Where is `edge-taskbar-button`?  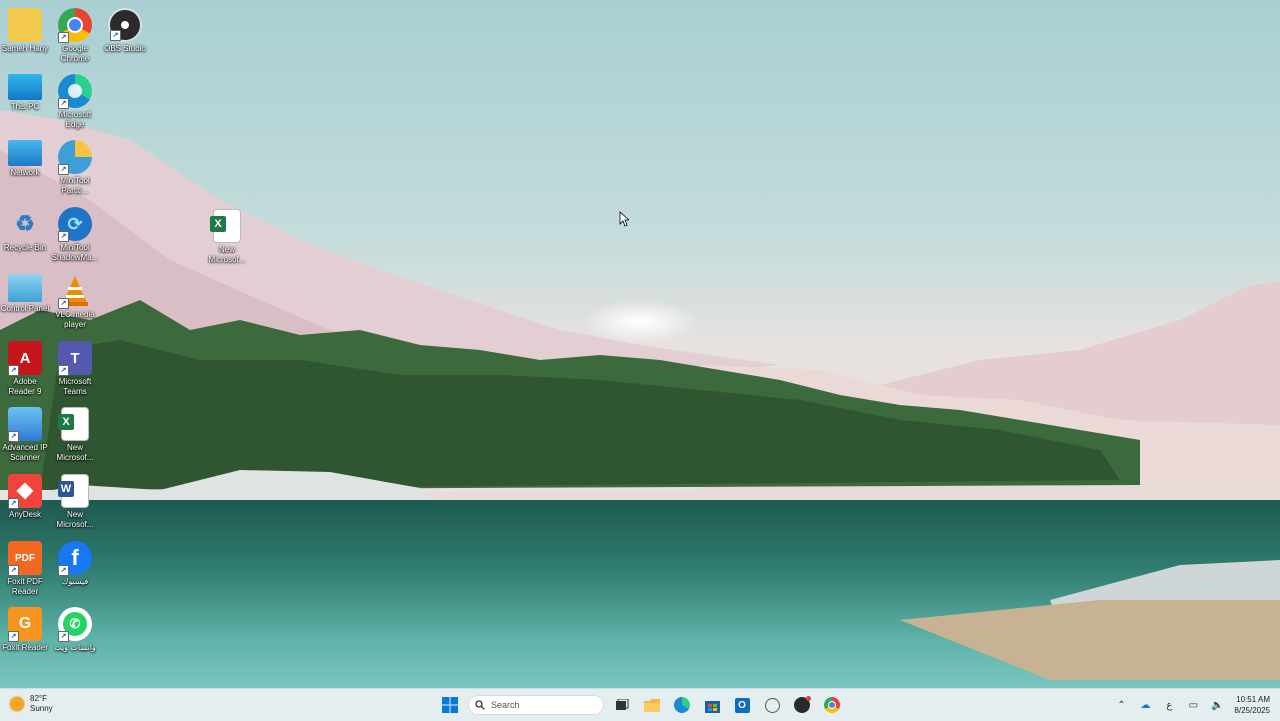 edge-taskbar-button is located at coordinates (682, 705).